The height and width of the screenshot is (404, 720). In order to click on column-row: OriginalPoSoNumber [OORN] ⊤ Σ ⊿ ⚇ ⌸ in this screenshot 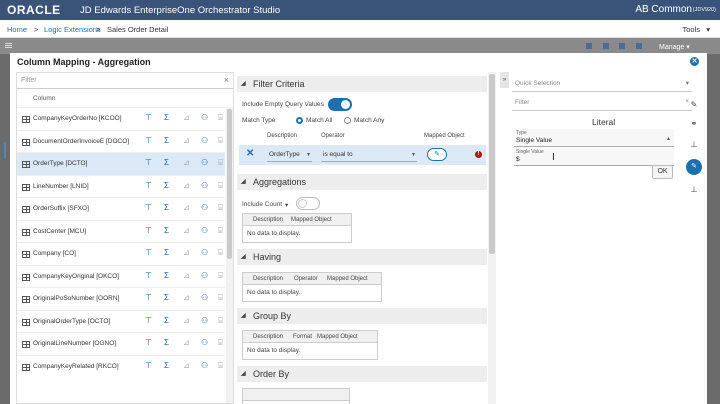, I will do `click(121, 298)`.